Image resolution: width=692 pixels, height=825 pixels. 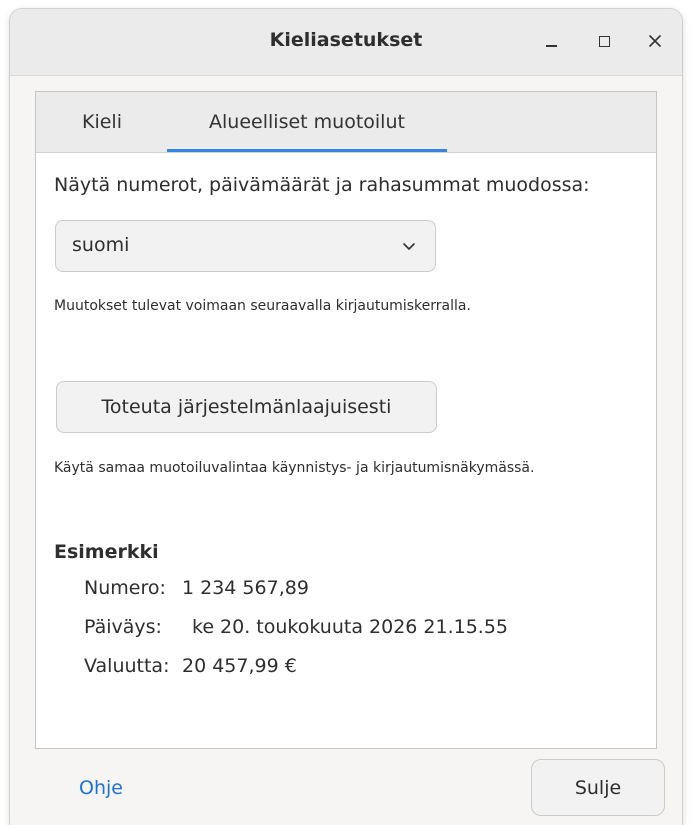 I want to click on tab-regional-formats-label: Alueelliset muotoilut, so click(x=307, y=122).